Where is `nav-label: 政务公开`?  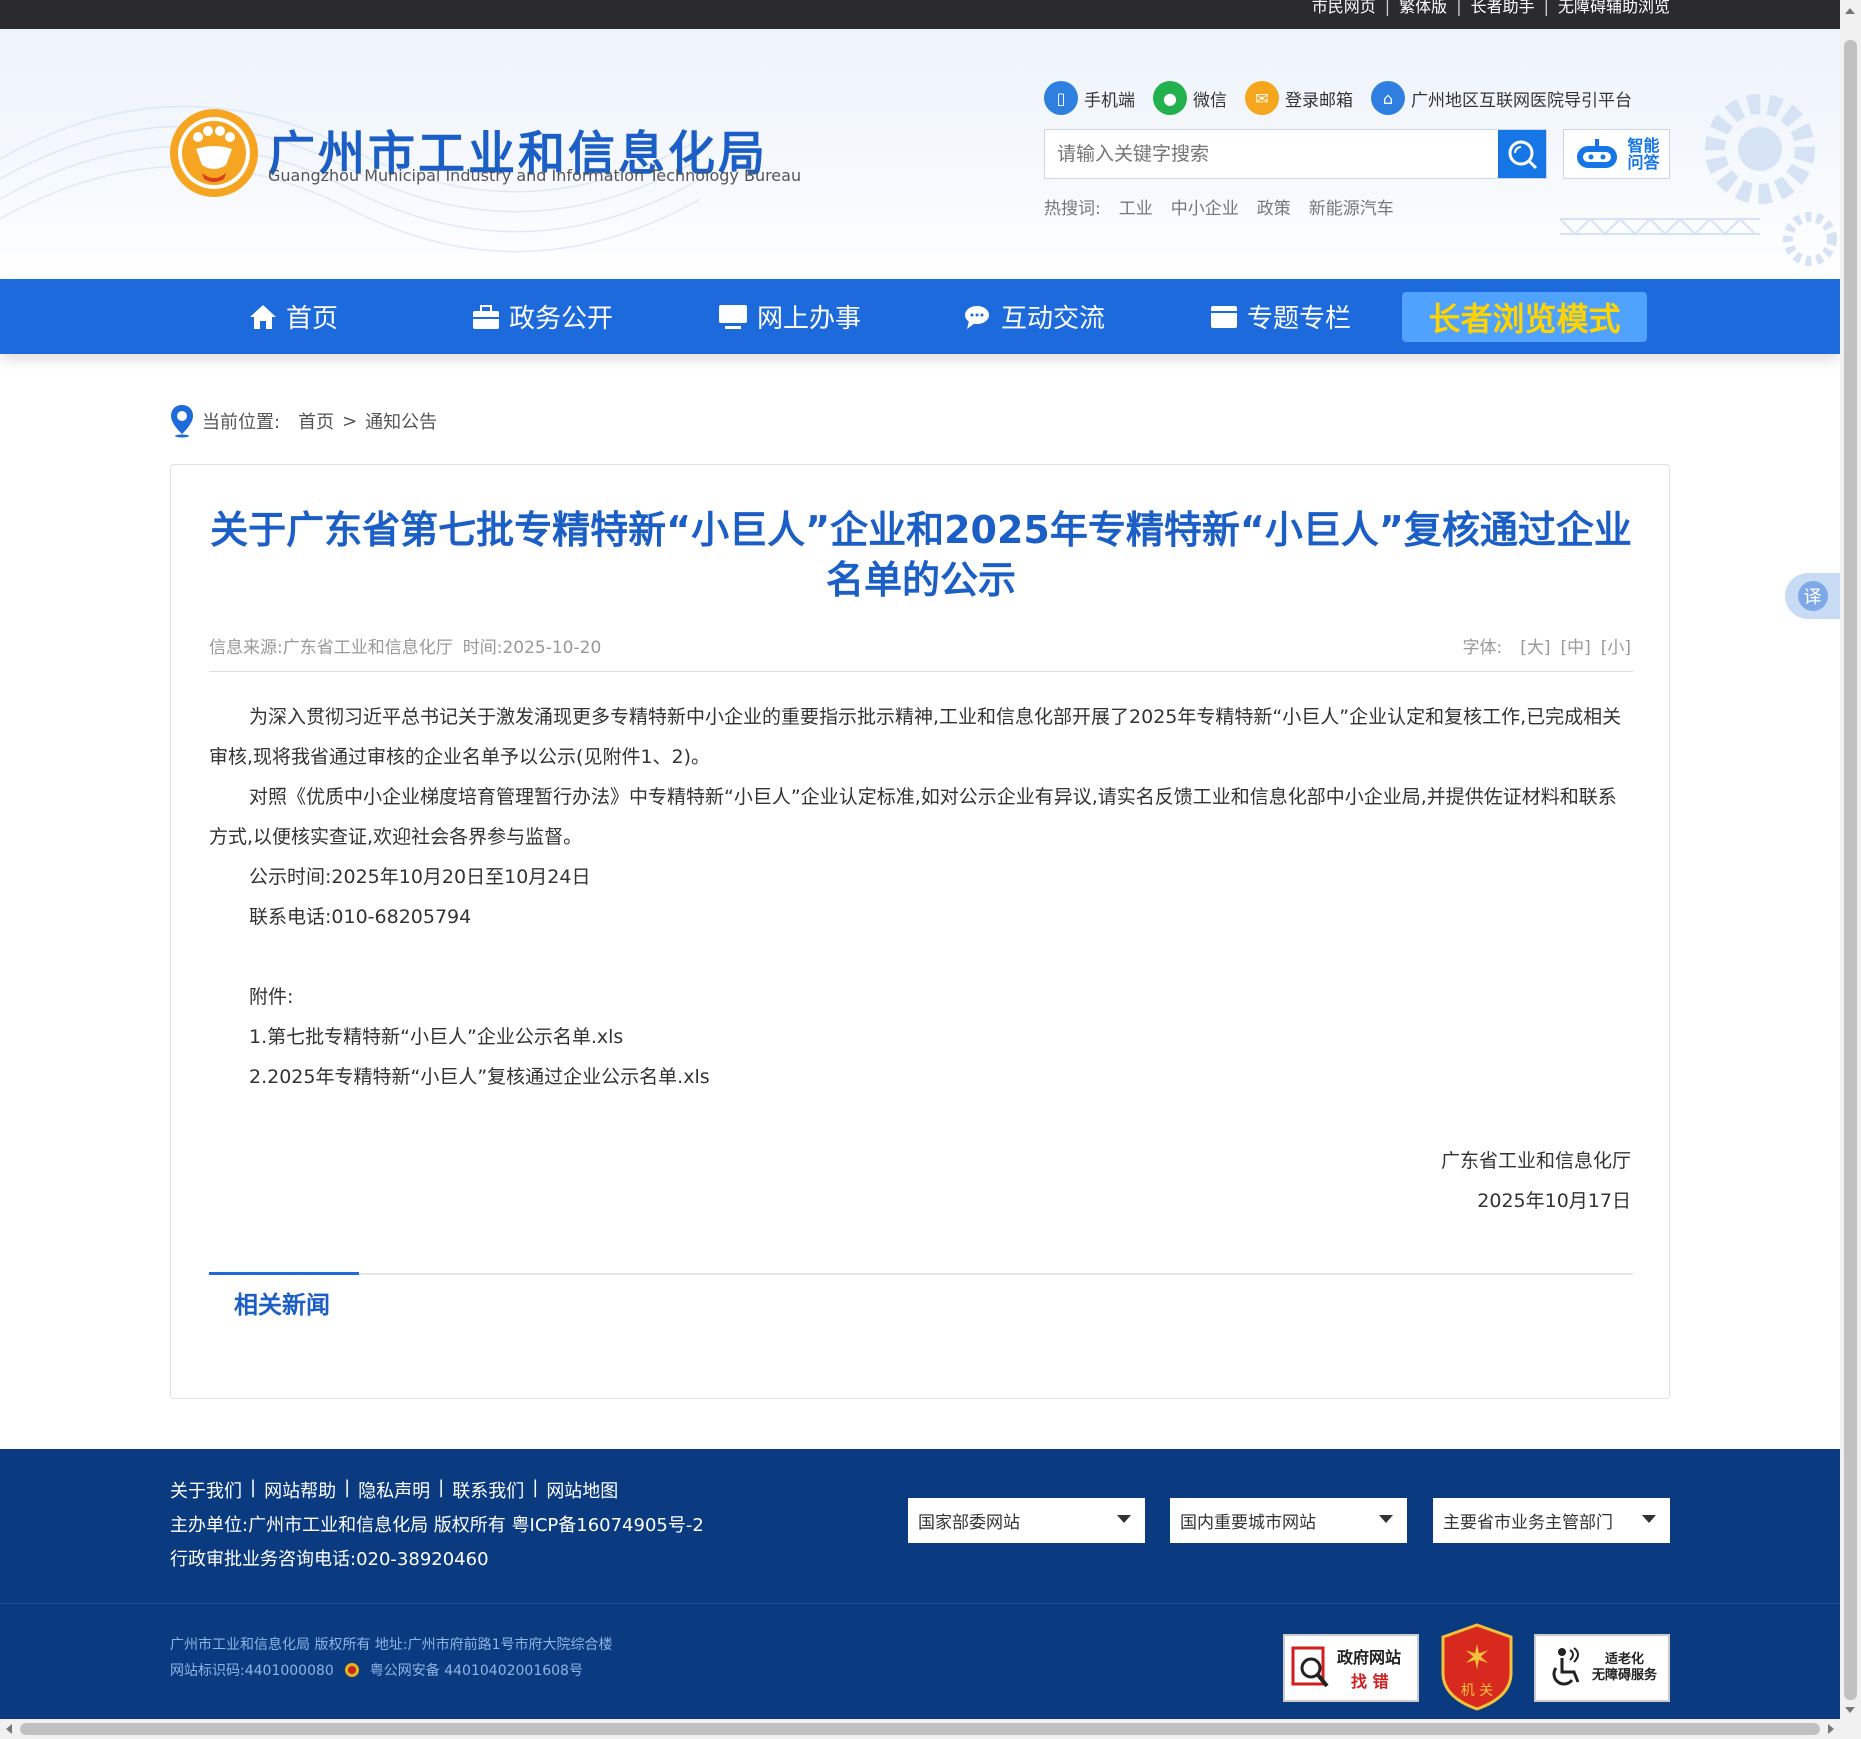
nav-label: 政务公开 is located at coordinates (561, 319).